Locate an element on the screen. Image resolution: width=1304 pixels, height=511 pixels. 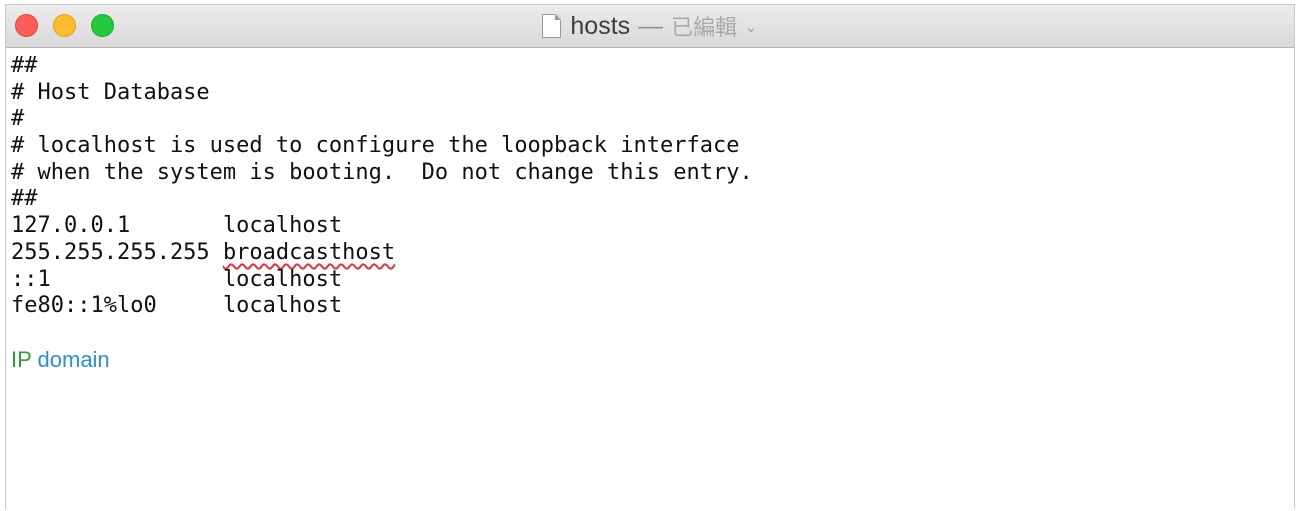
host-entry: fe80::1%lo0 localhost is located at coordinates (652, 306).